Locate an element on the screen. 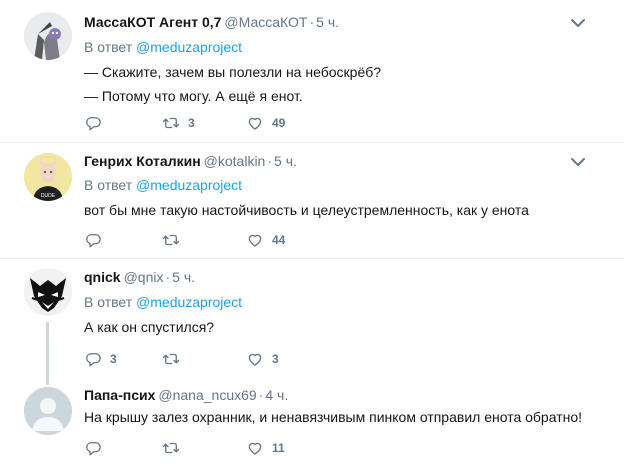 This screenshot has height=465, width=624. tweet-text: А как он спустился? is located at coordinates (149, 327).